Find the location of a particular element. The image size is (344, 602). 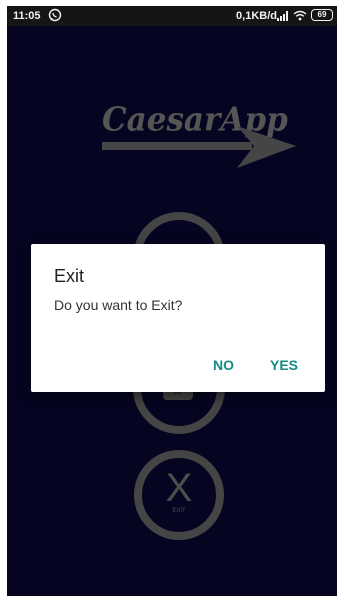

signal-icon is located at coordinates (283, 17).